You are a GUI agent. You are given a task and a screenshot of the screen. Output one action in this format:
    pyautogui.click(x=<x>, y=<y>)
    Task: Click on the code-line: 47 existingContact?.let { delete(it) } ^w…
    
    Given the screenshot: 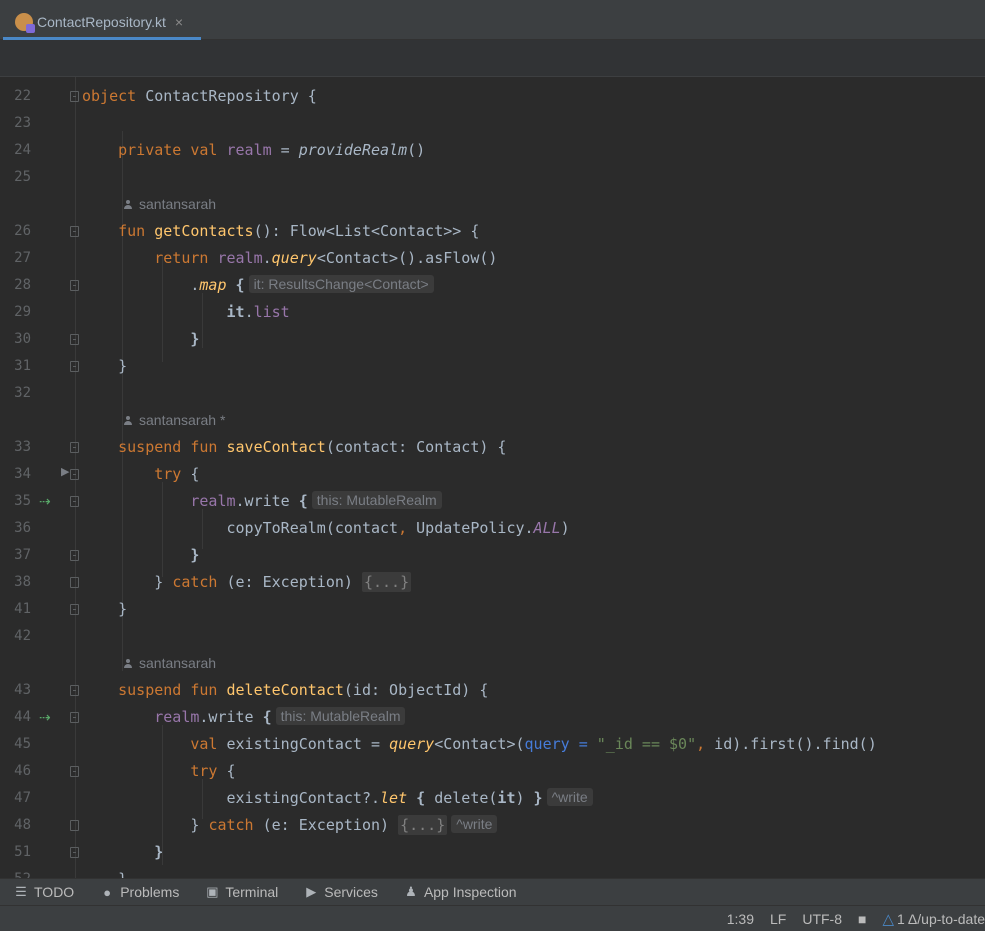 What is the action you would take?
    pyautogui.click(x=494, y=798)
    